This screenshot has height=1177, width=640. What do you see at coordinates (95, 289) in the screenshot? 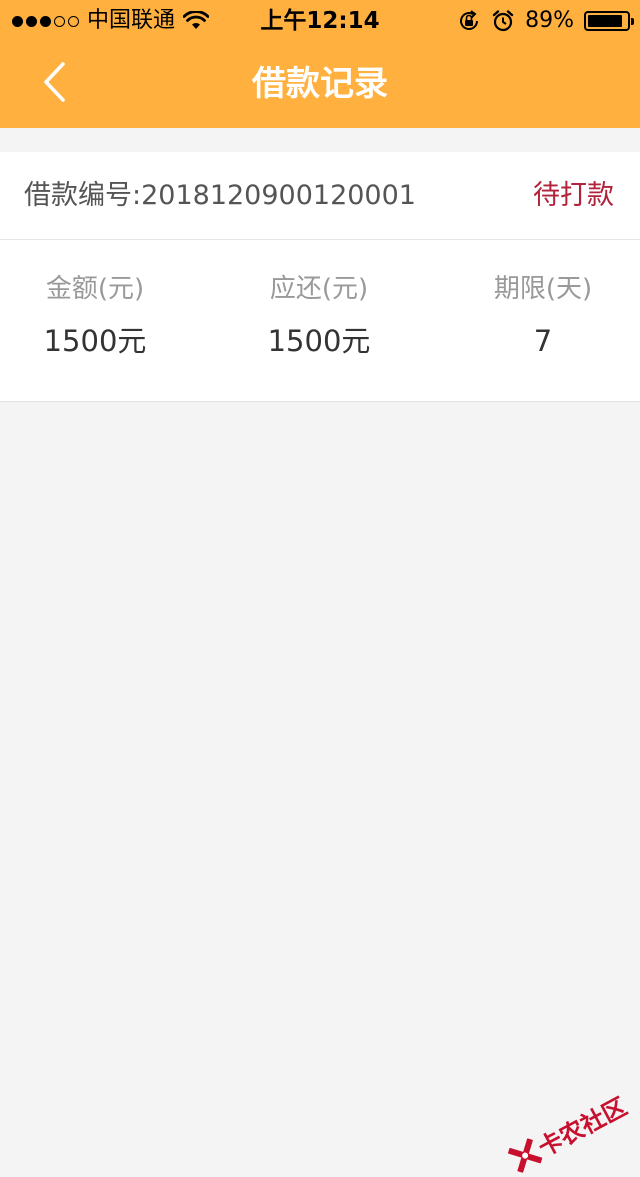
I see `stat-label: 金额(元)` at bounding box center [95, 289].